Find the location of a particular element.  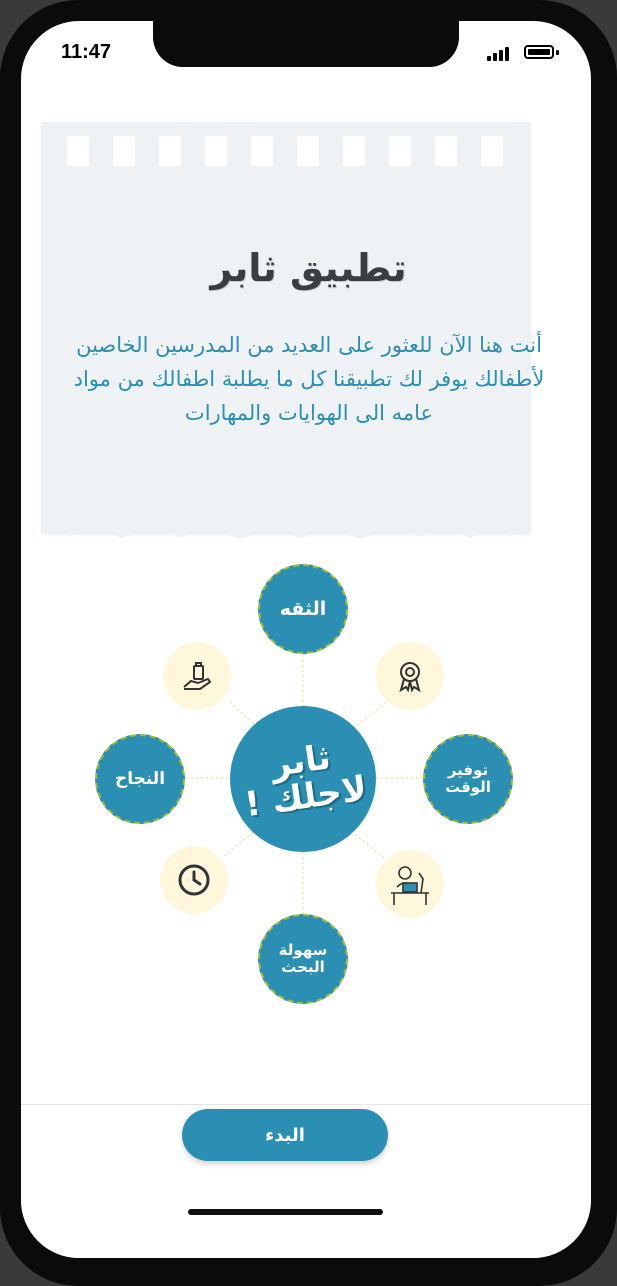

home-indicator is located at coordinates (285, 1212).